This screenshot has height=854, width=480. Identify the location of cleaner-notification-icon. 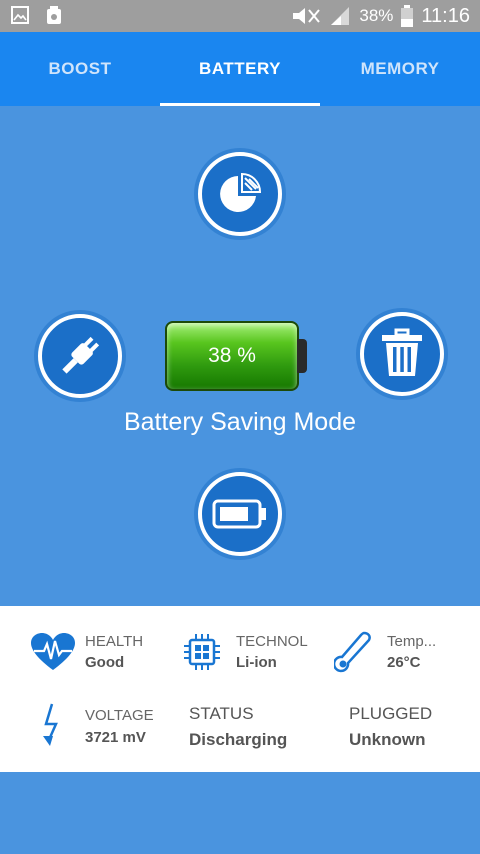
(54, 15).